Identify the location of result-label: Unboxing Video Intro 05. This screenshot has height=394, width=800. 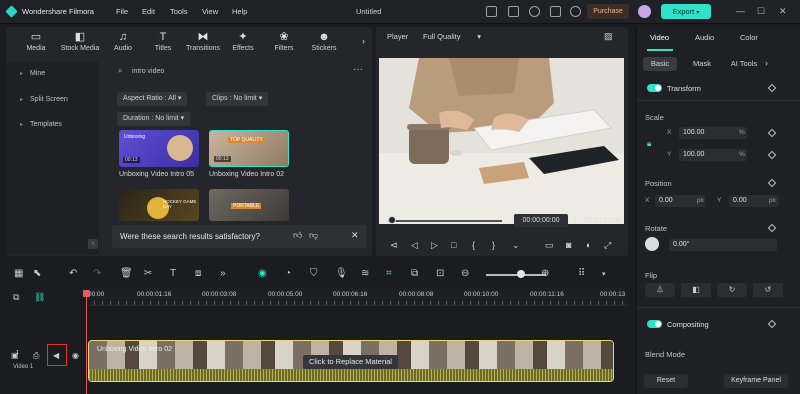
(156, 174).